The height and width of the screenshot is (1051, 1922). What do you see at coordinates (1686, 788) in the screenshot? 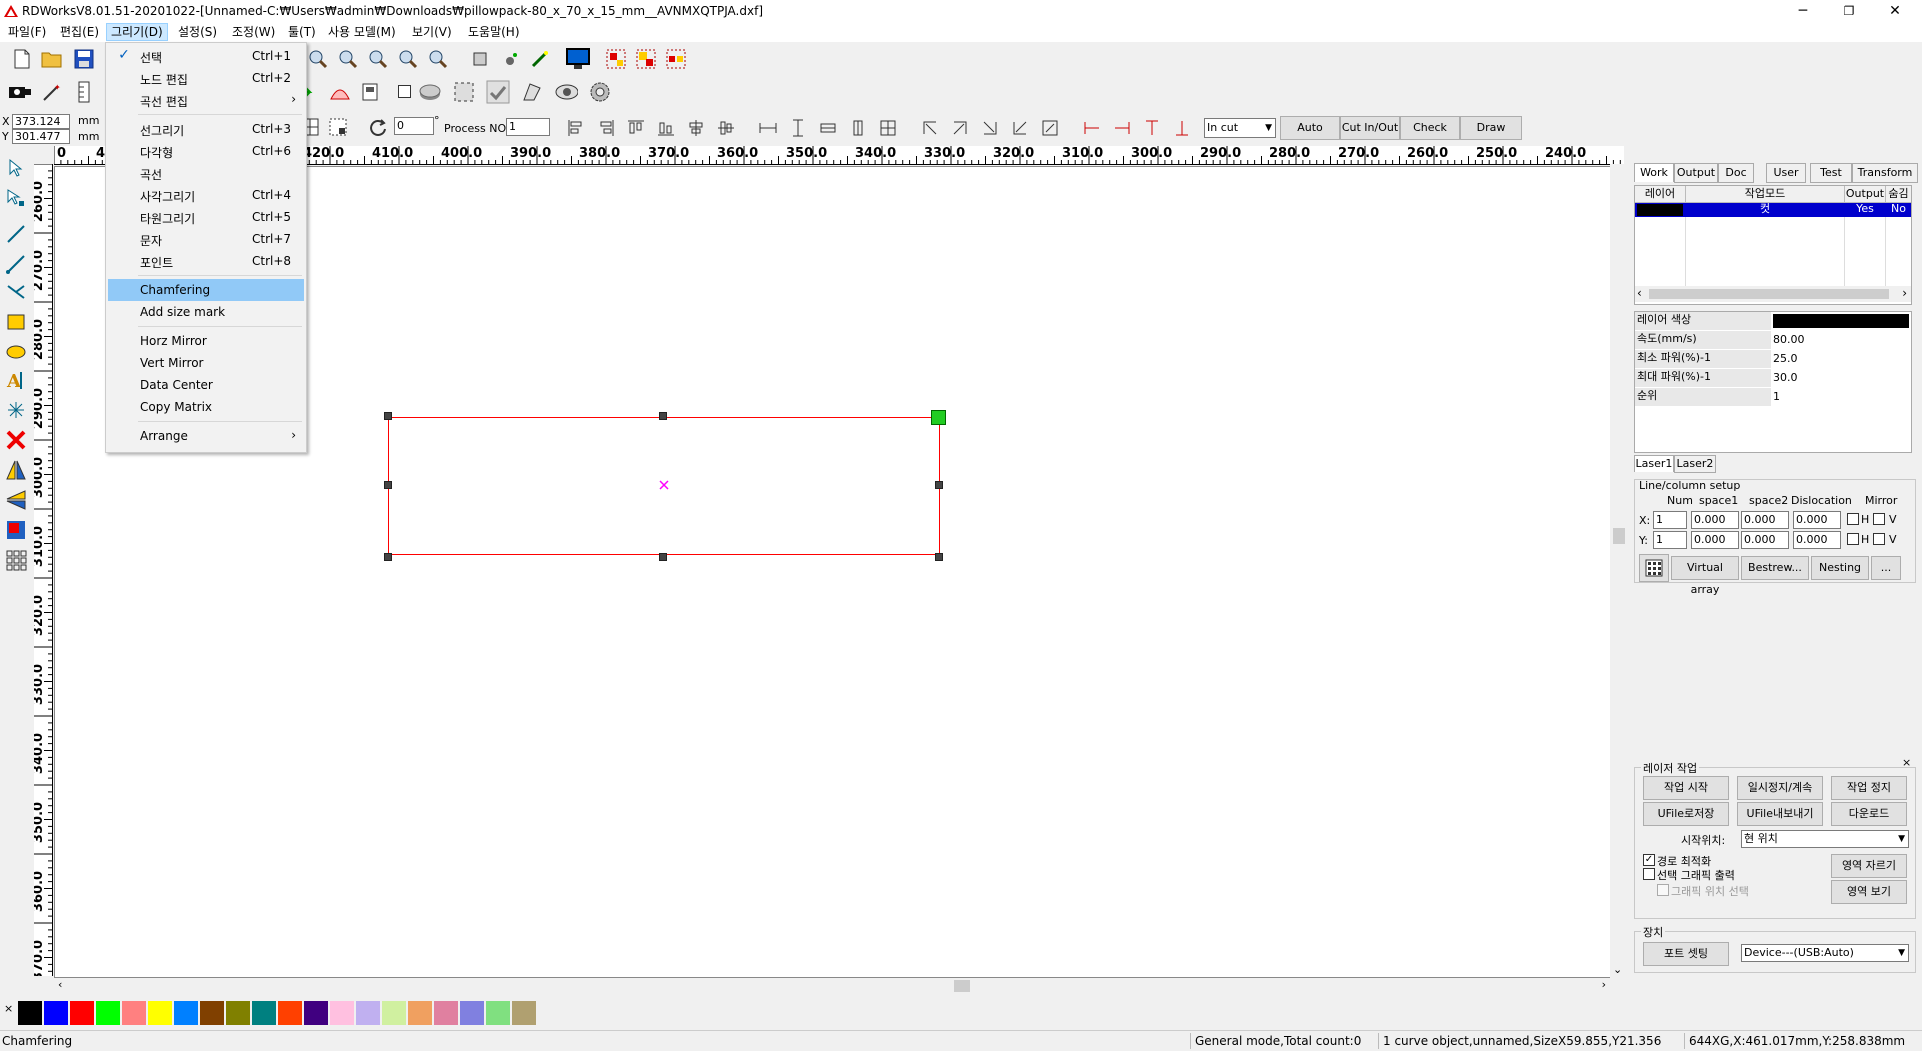
I see `start-job-button: 작업 시작` at bounding box center [1686, 788].